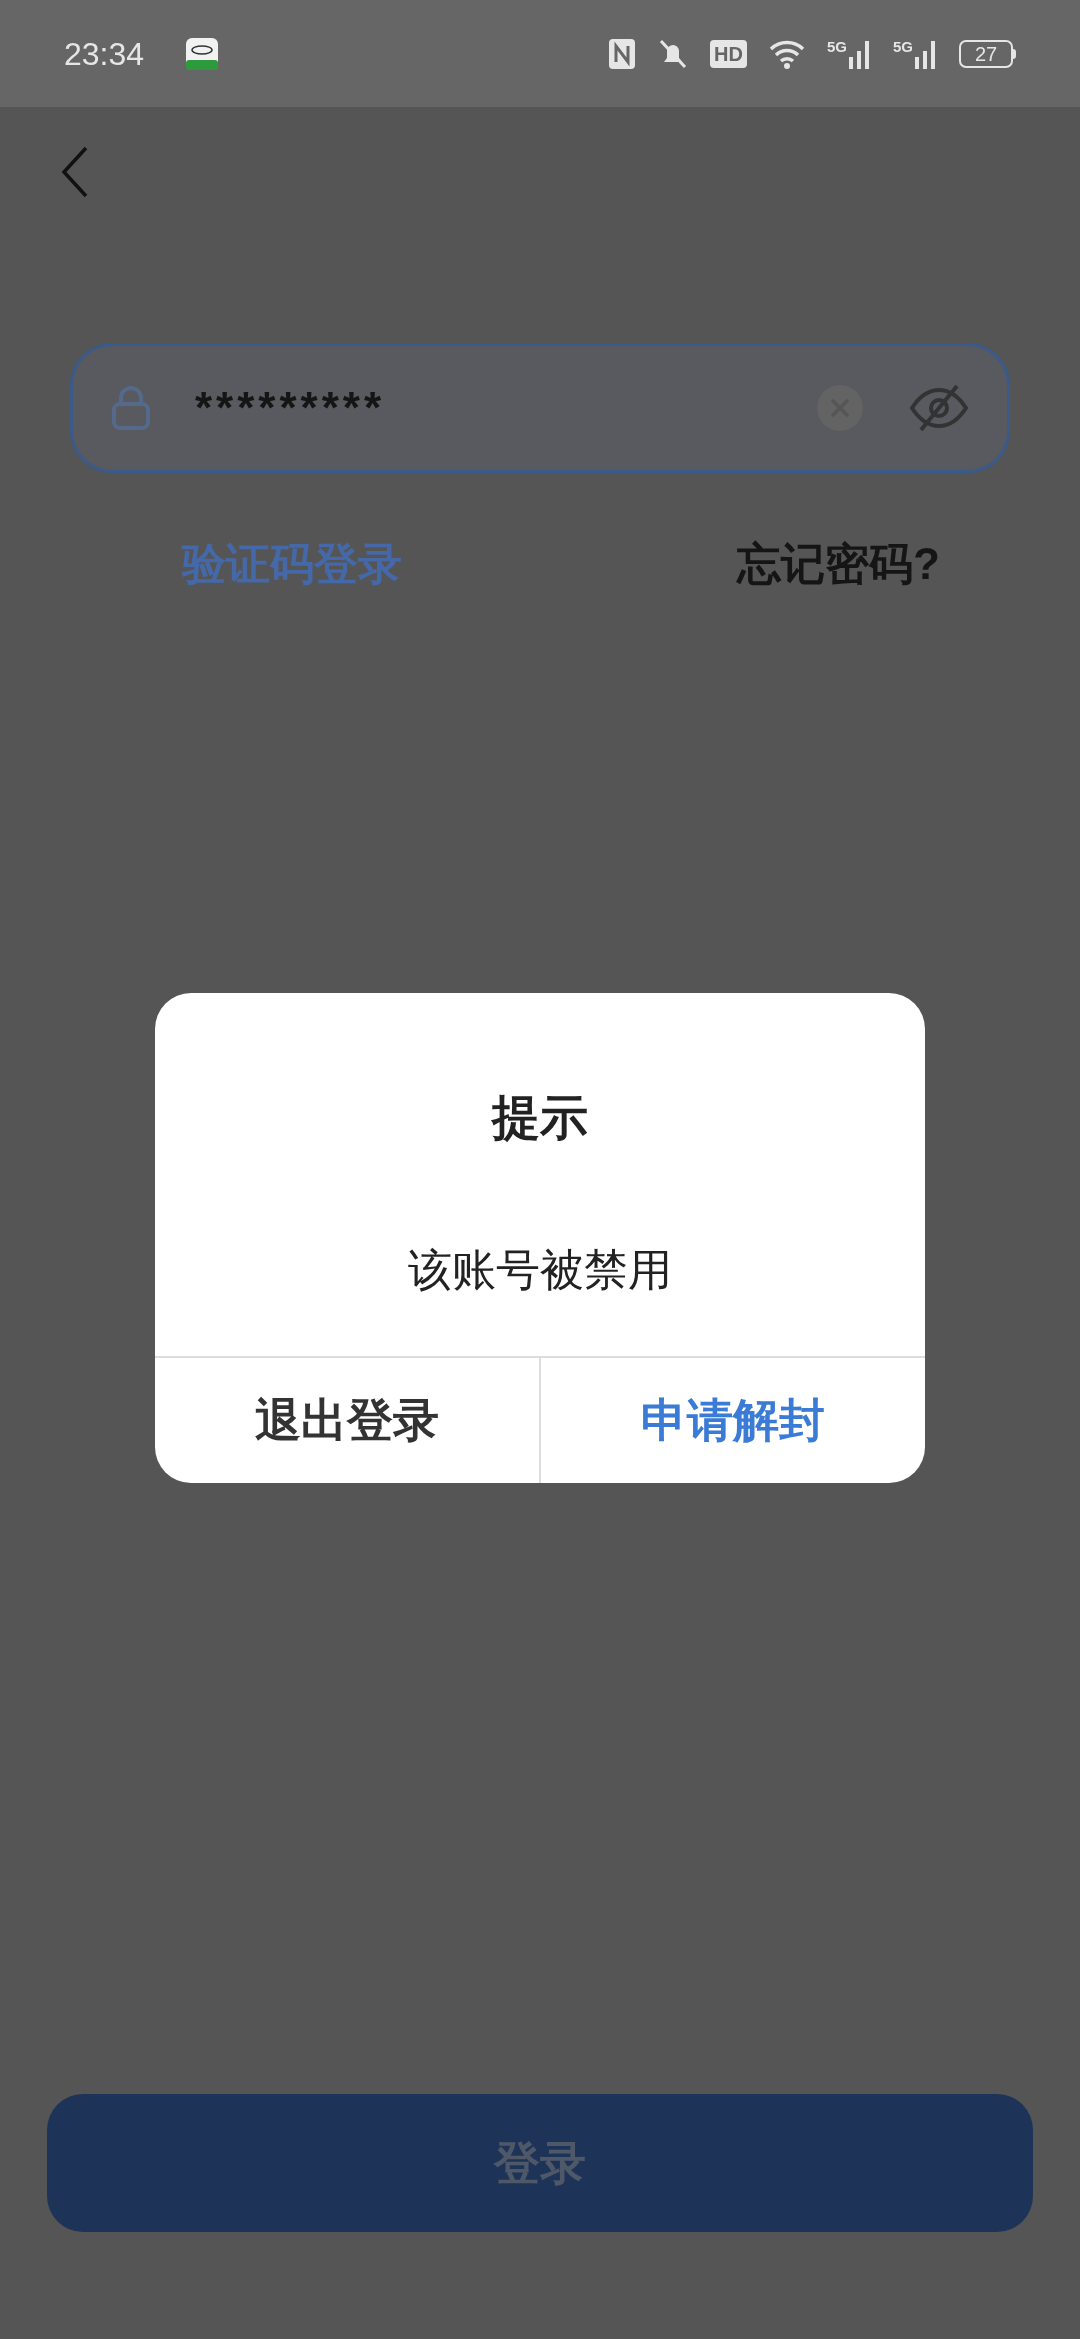  What do you see at coordinates (347, 1420) in the screenshot?
I see `dialog-button: 退出登录` at bounding box center [347, 1420].